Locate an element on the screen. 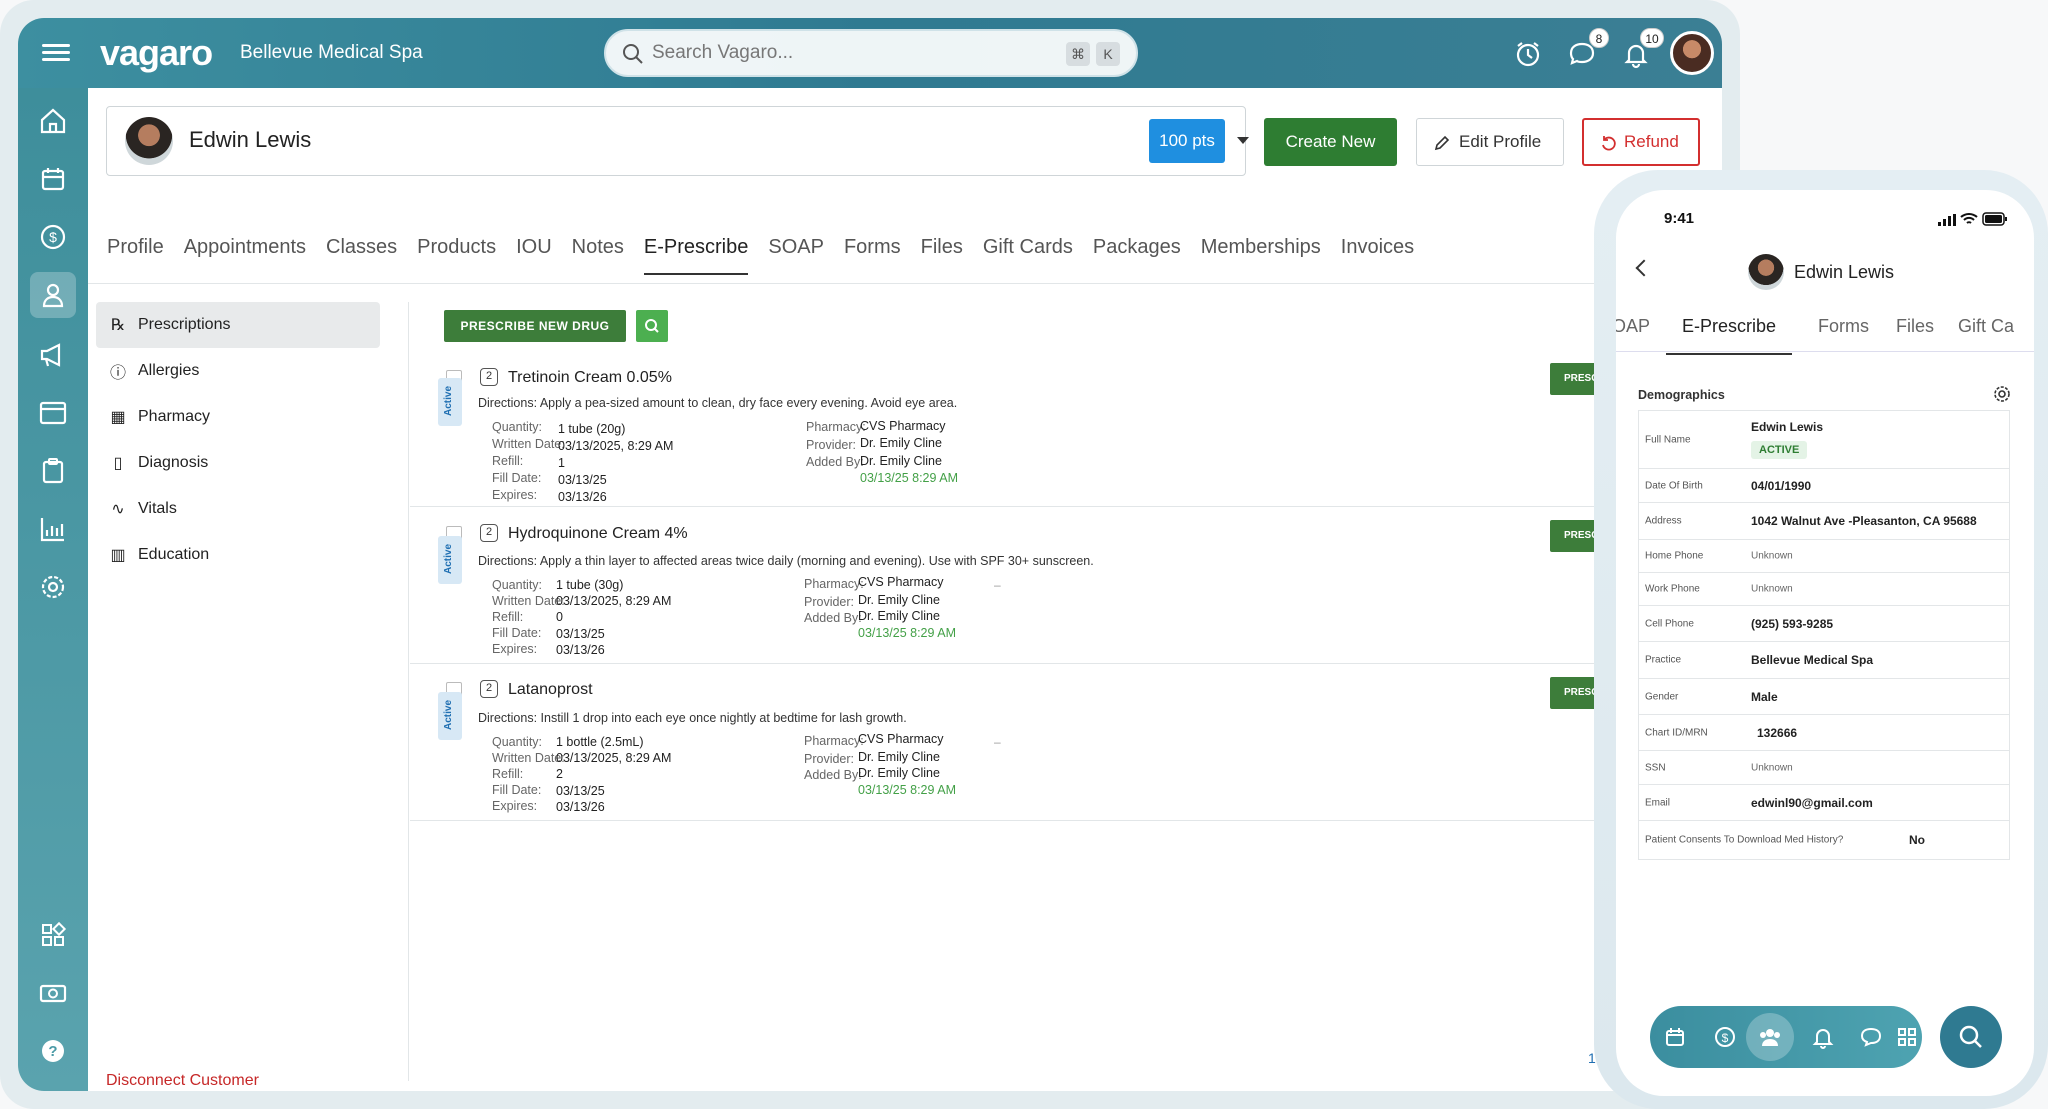 The height and width of the screenshot is (1109, 2048). messages-count-badge: 8 is located at coordinates (1599, 38).